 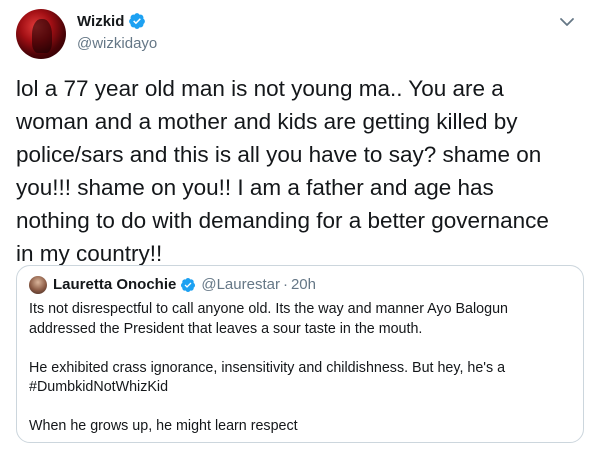 I want to click on quoted-author-handle: @Laurestar, so click(x=240, y=284).